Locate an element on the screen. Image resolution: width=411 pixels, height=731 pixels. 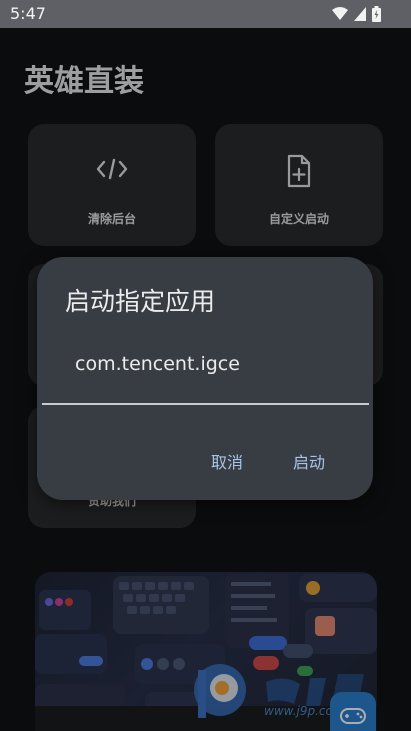
battery-icon is located at coordinates (376, 14).